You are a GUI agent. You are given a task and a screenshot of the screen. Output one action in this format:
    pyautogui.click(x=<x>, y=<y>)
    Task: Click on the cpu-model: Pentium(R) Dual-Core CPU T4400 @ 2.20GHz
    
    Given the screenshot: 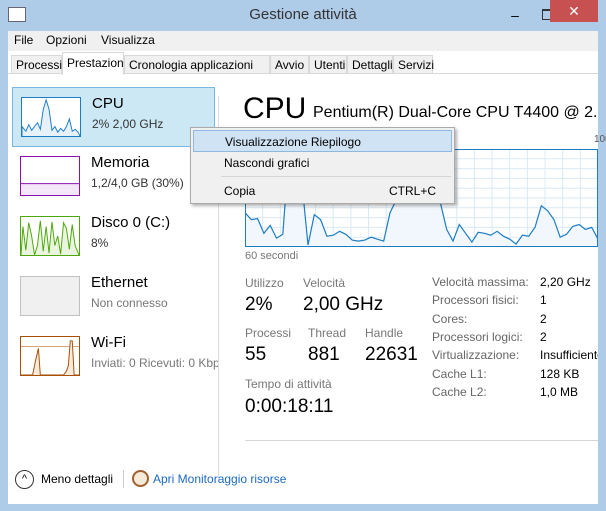 What is the action you would take?
    pyautogui.click(x=455, y=112)
    